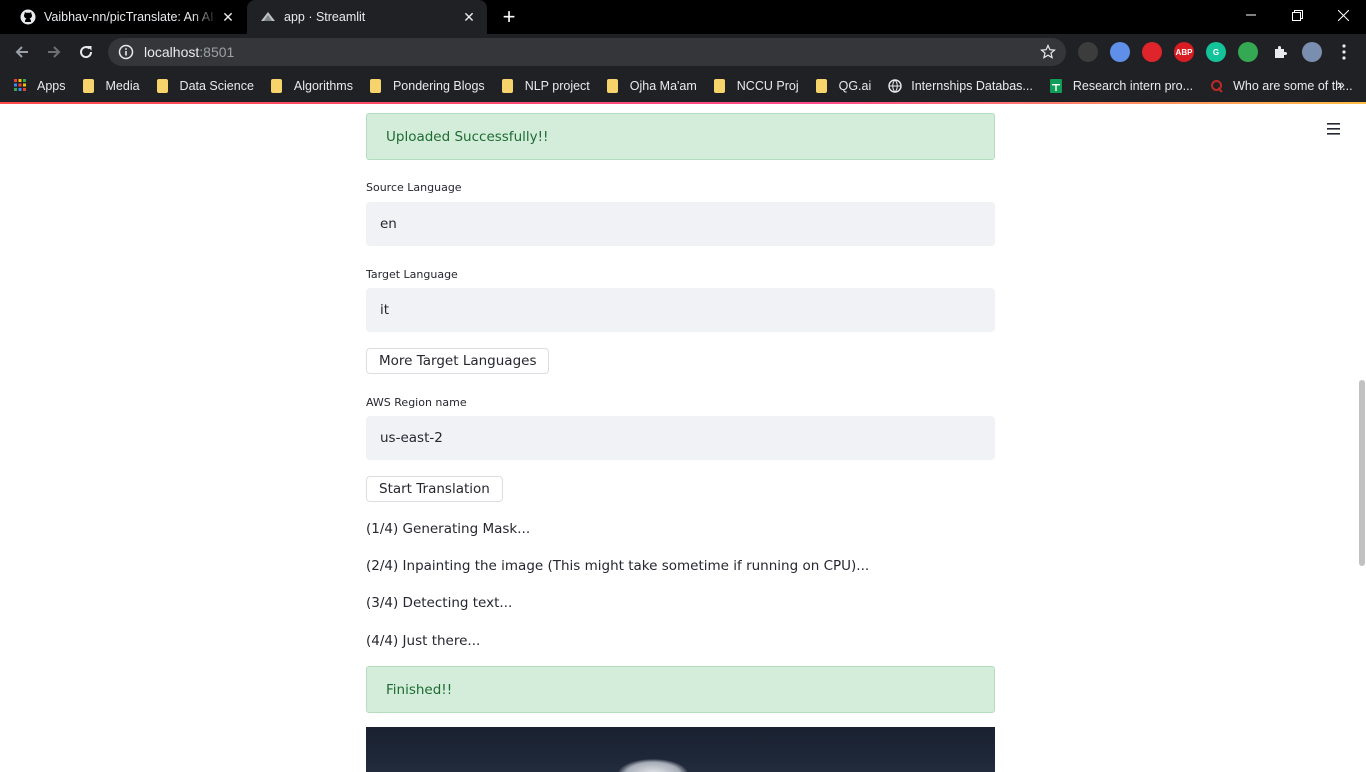 This screenshot has width=1366, height=772. Describe the element at coordinates (1334, 129) in the screenshot. I see `hamburger-menu-icon` at that location.